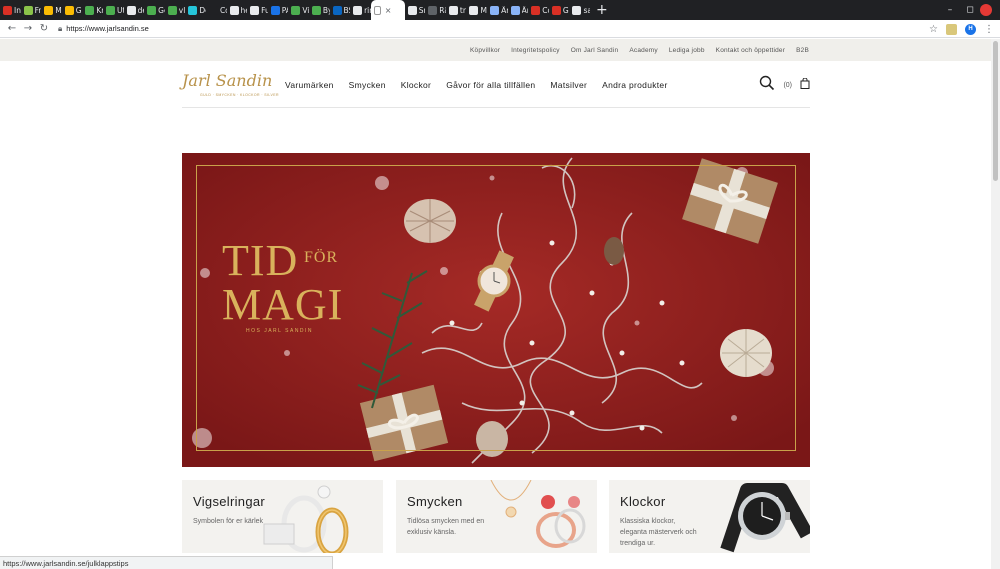 The height and width of the screenshot is (569, 1000). Describe the element at coordinates (476, 10) in the screenshot. I see `browser-tab: Ma` at that location.